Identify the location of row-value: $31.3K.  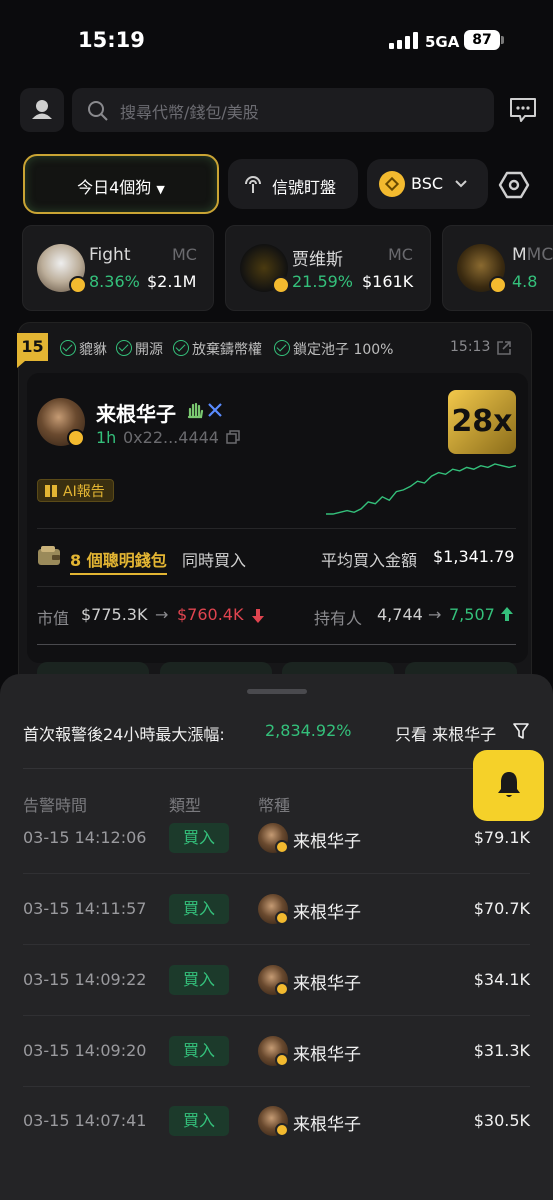
(501, 1050).